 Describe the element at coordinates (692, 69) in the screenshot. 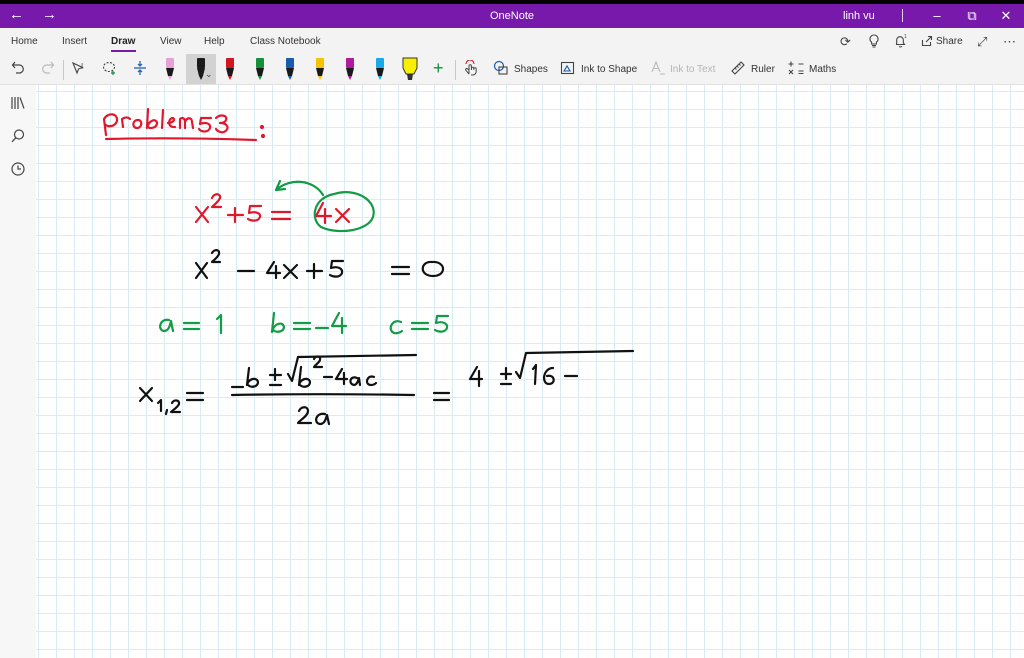

I see `ink-to-text-button: Ink to Text` at that location.